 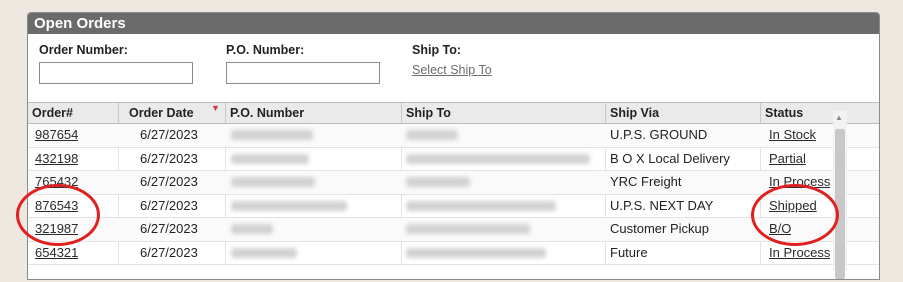 What do you see at coordinates (437, 50) in the screenshot?
I see `ship-to-label: Ship To:` at bounding box center [437, 50].